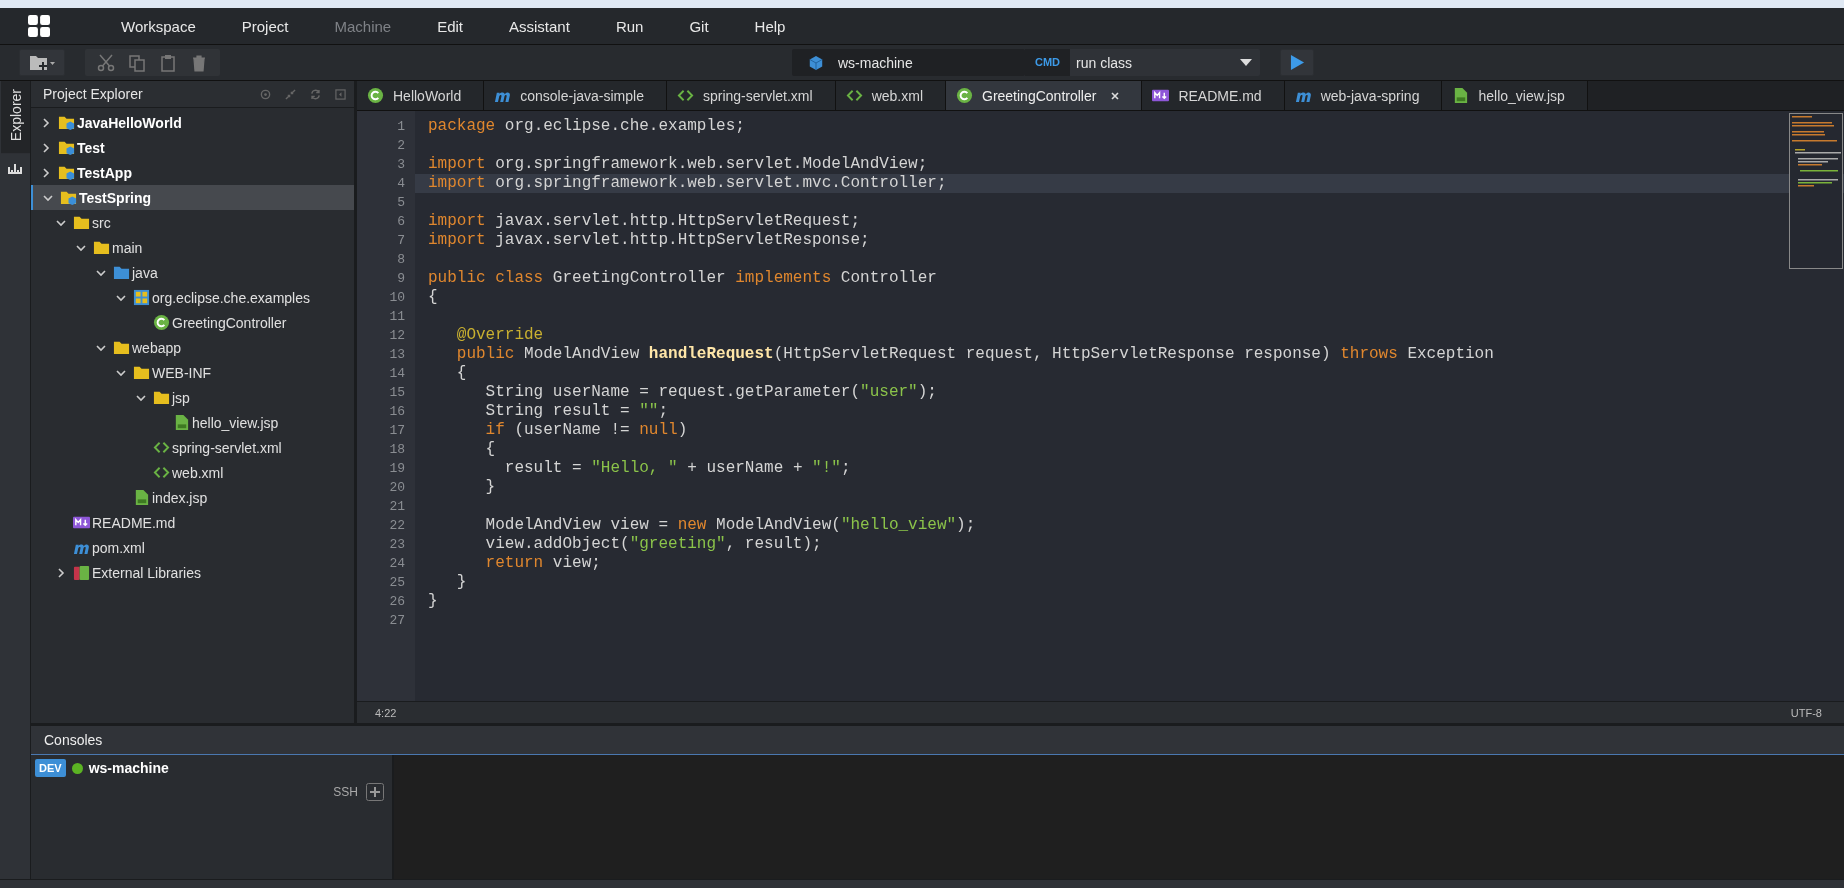 Image resolution: width=1844 pixels, height=888 pixels. What do you see at coordinates (1806, 712) in the screenshot?
I see `encoding-label: UTF-8` at bounding box center [1806, 712].